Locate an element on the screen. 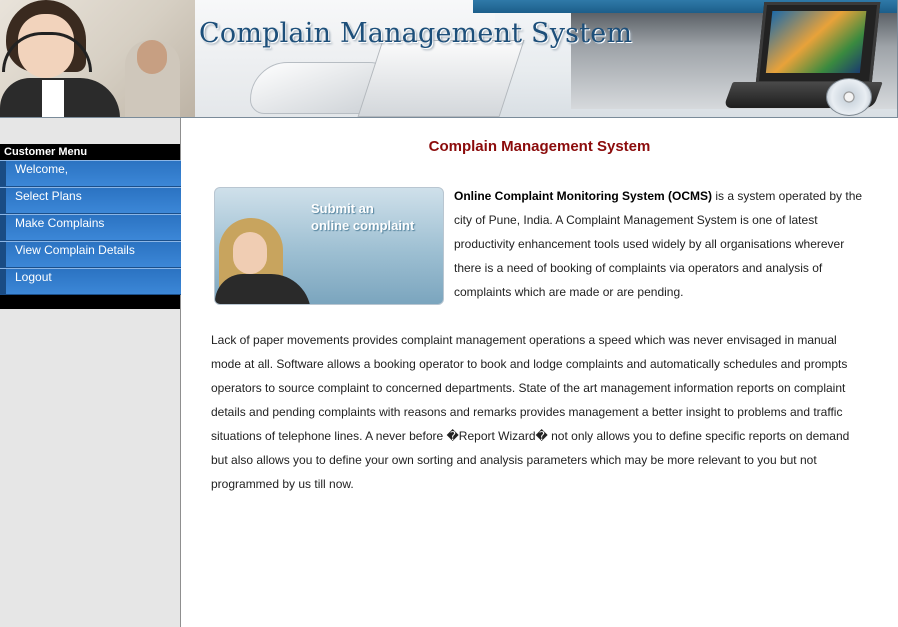  menu-item-label: Make Complains is located at coordinates (60, 223).